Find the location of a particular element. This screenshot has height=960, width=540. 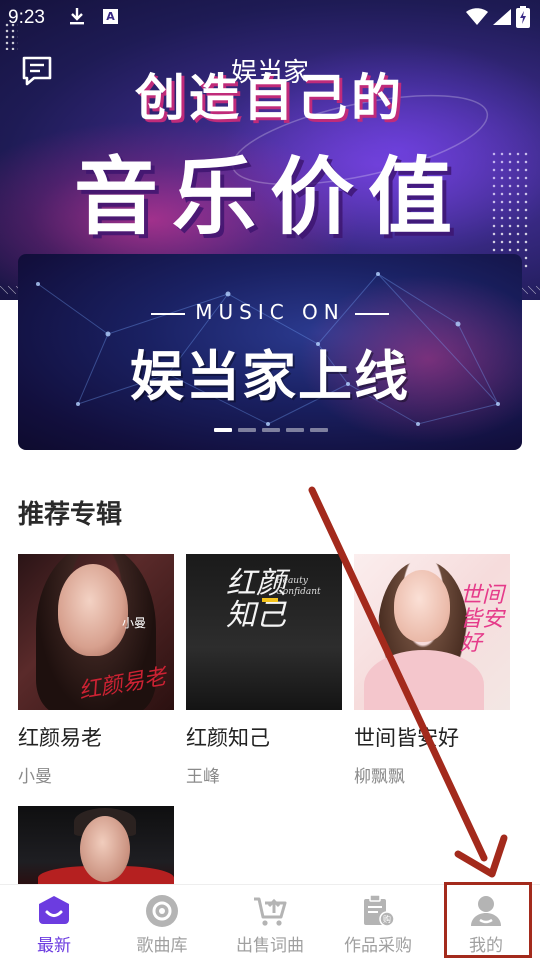

wifi-icon is located at coordinates (477, 16).